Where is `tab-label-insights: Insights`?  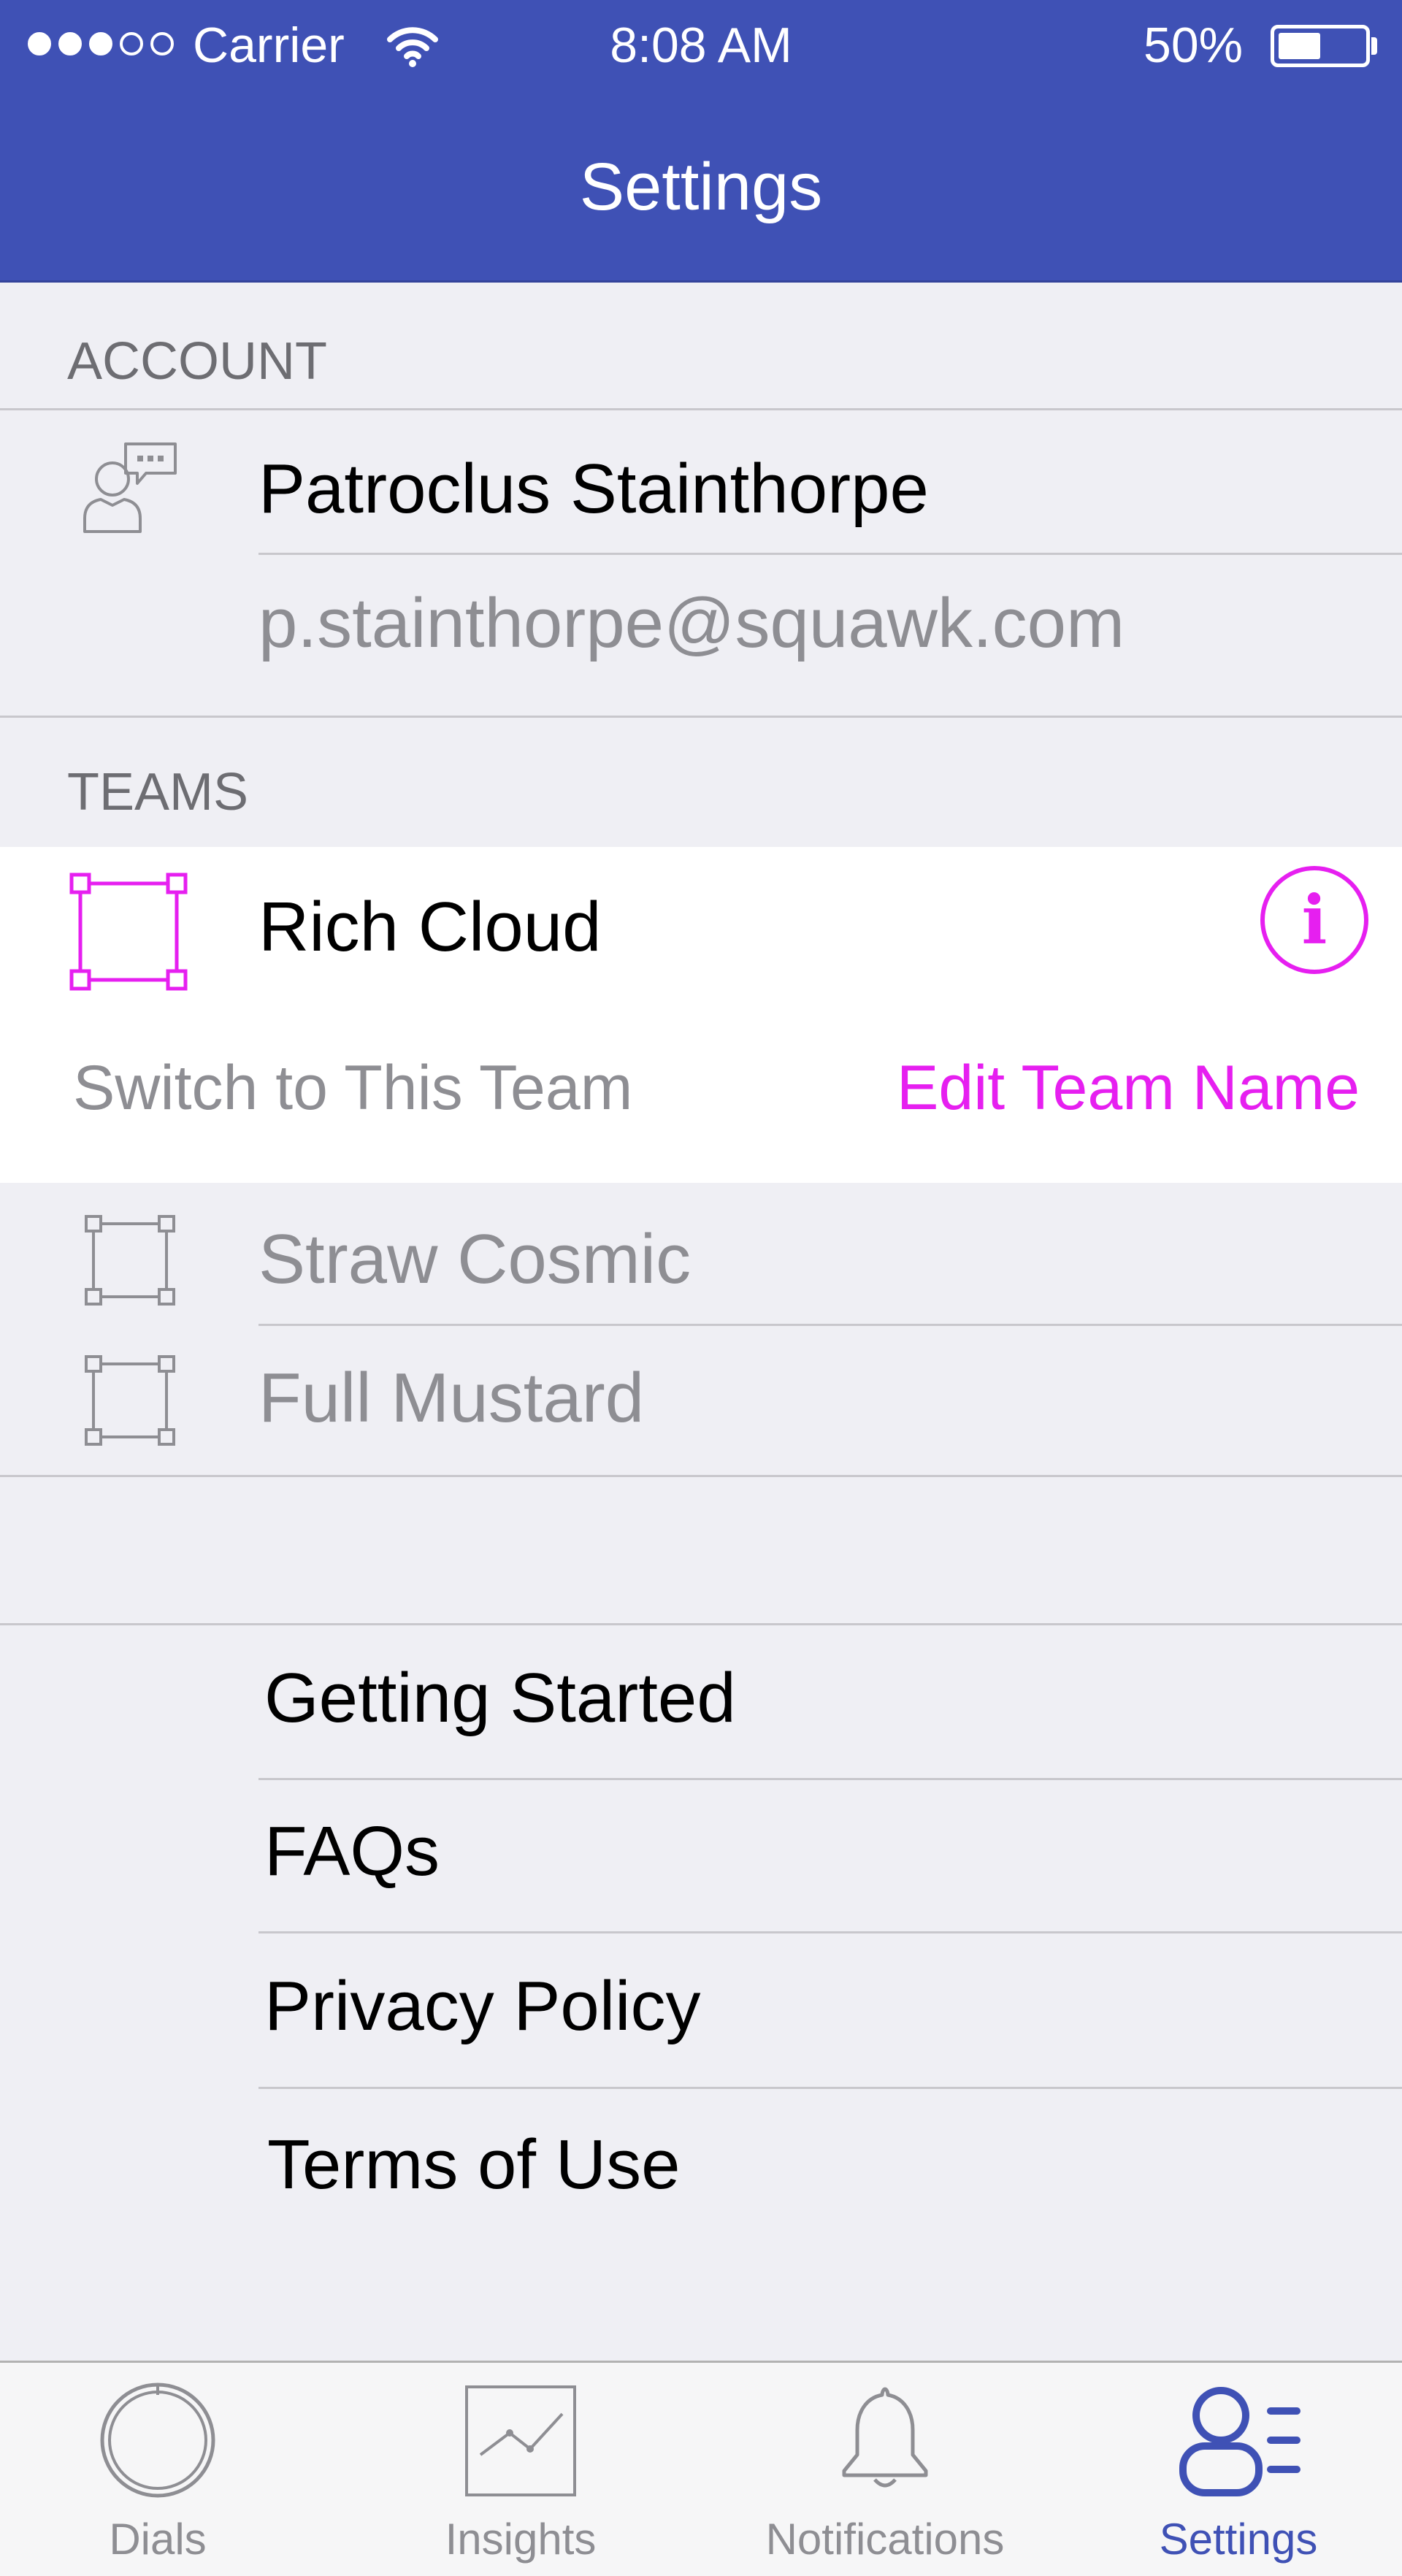 tab-label-insights: Insights is located at coordinates (521, 2539).